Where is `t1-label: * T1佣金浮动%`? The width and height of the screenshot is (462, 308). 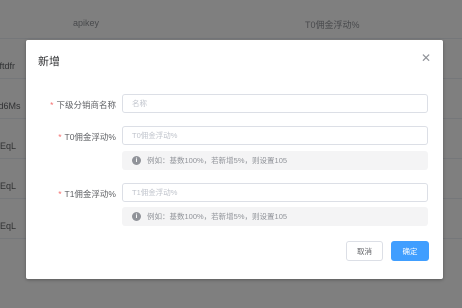 t1-label: * T1佣金浮动% is located at coordinates (71, 194).